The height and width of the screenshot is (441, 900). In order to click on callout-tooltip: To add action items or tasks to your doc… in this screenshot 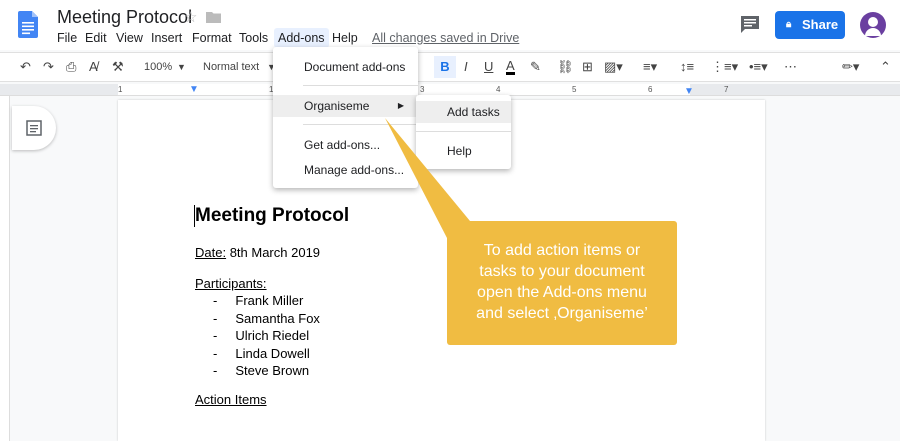, I will do `click(562, 283)`.